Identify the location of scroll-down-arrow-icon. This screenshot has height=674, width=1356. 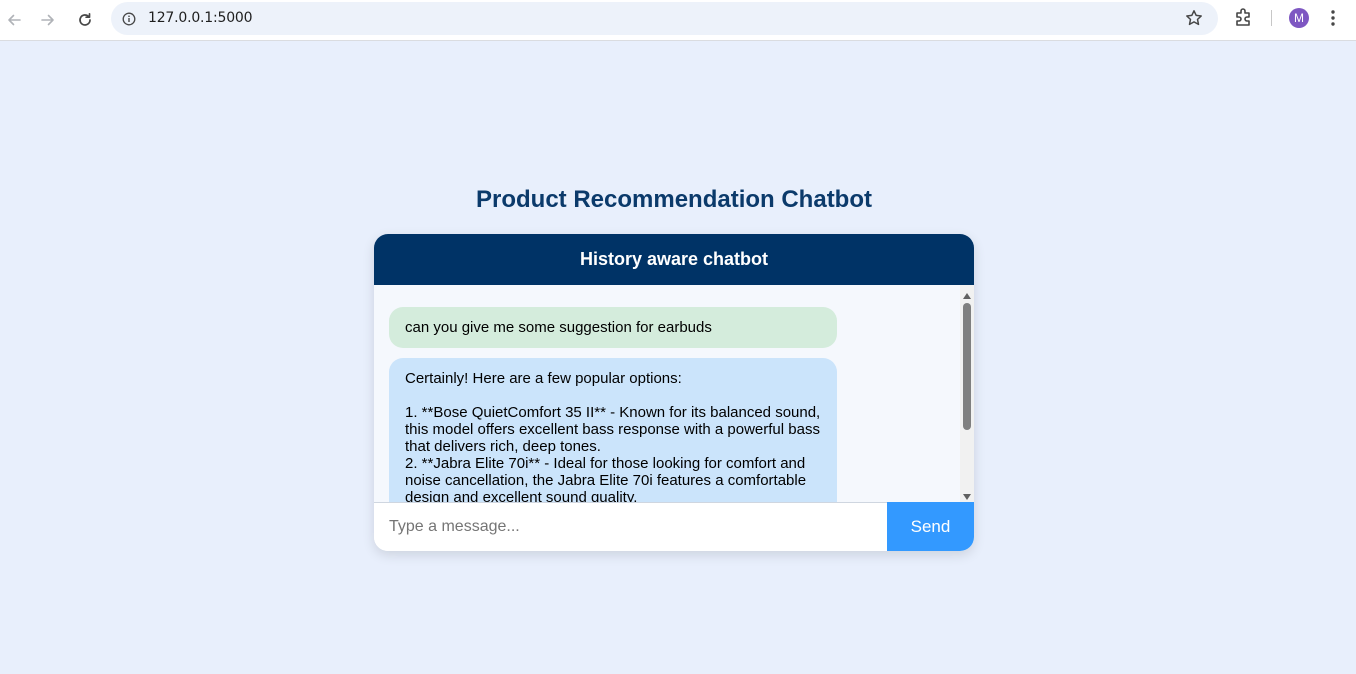
(967, 494).